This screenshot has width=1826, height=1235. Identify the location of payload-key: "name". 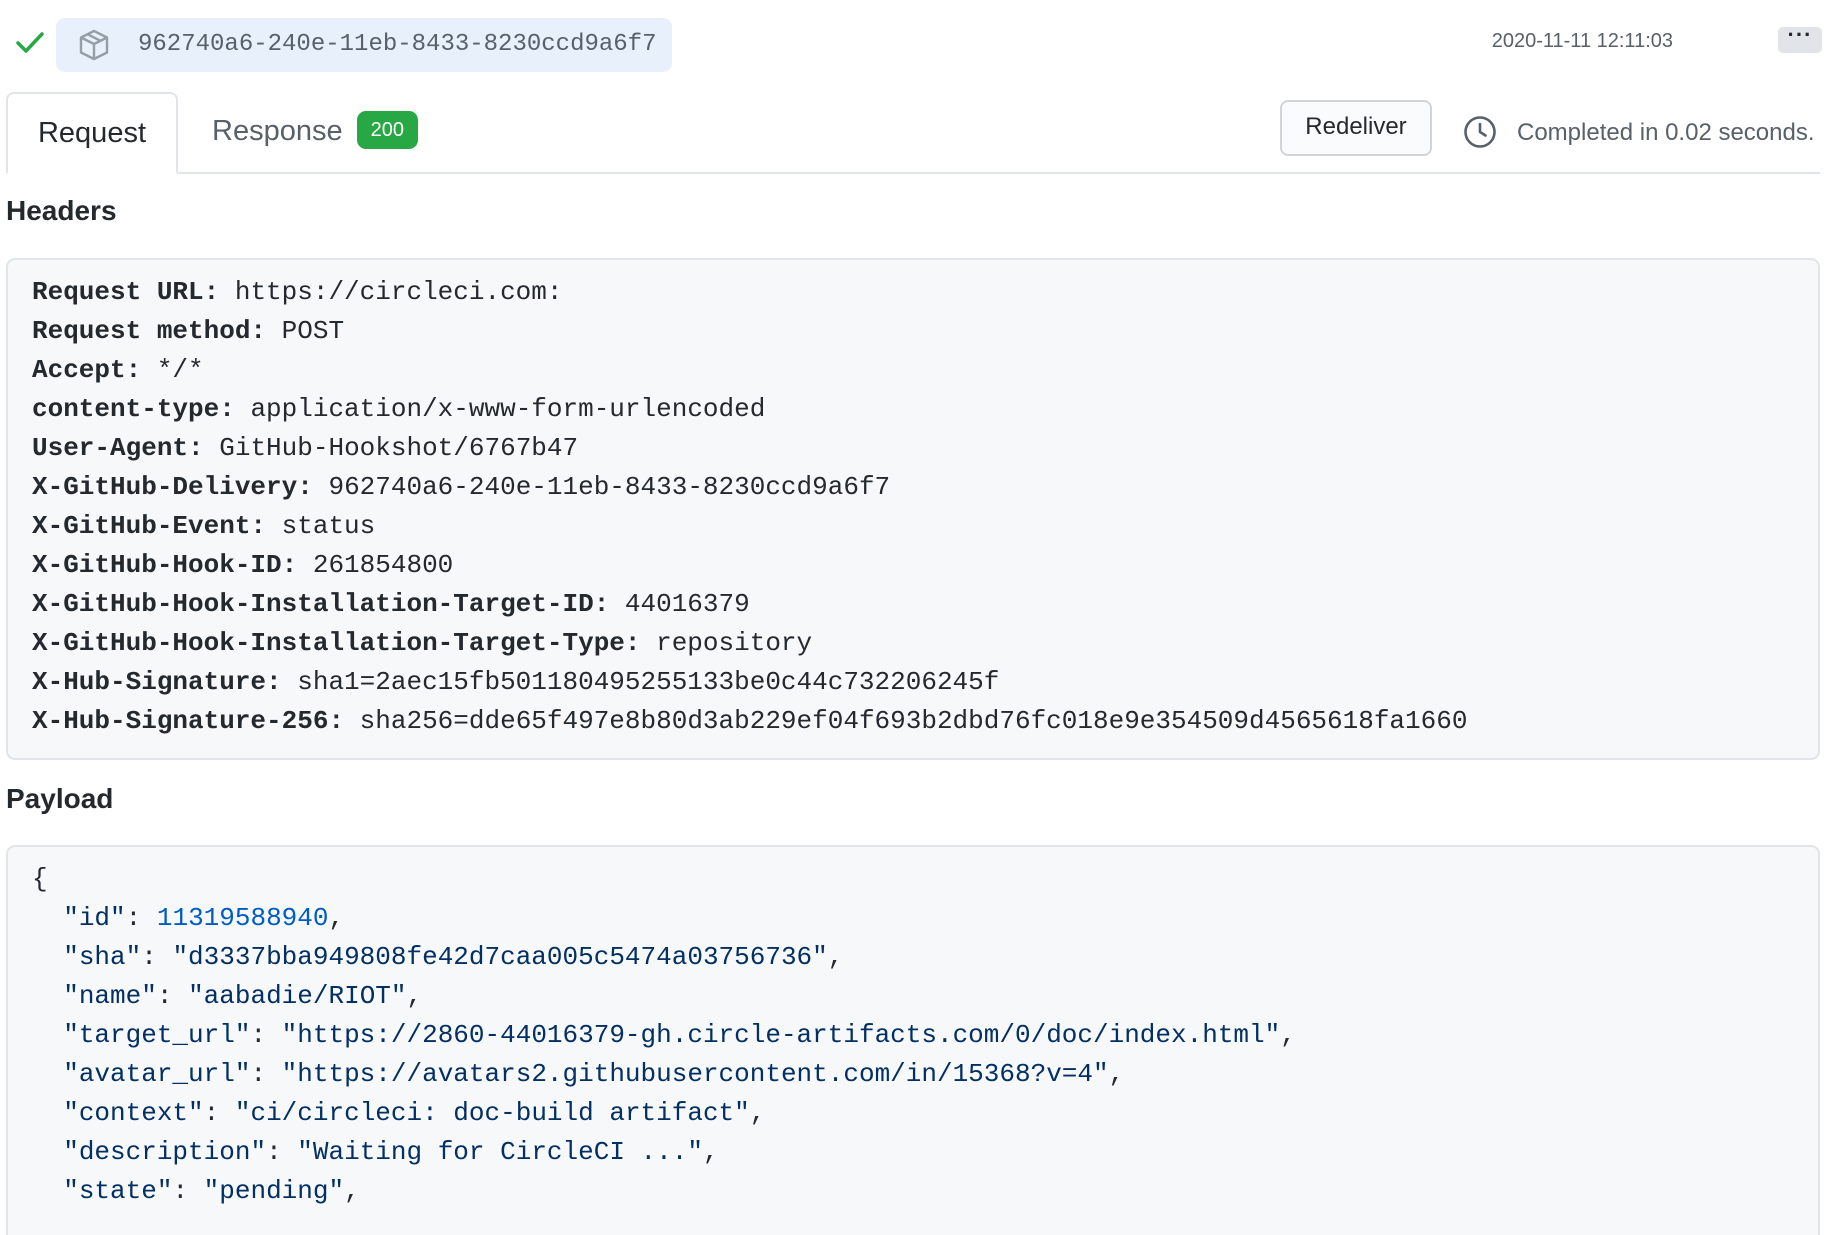
(110, 996).